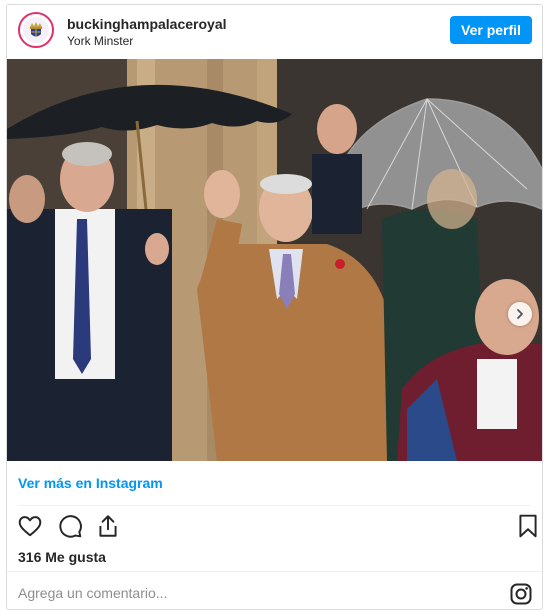 This screenshot has height=616, width=549. I want to click on likes-count: 316 Me gusta, so click(62, 557).